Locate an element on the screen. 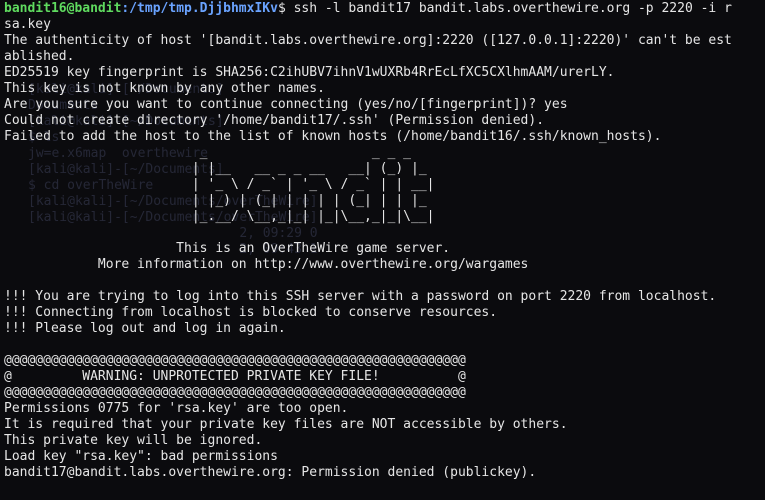  notice-line: !!! Please log out and log in again. is located at coordinates (145, 328).